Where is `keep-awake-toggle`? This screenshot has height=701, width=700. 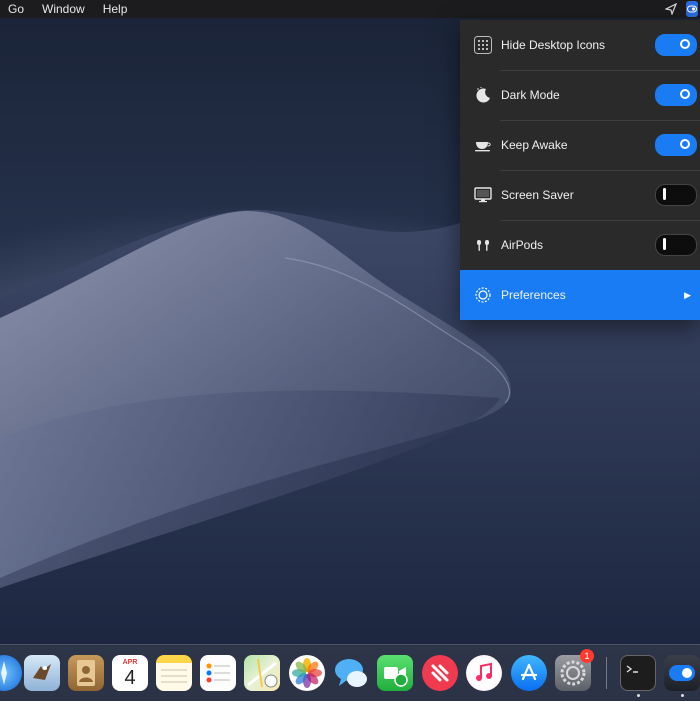
keep-awake-toggle is located at coordinates (676, 145).